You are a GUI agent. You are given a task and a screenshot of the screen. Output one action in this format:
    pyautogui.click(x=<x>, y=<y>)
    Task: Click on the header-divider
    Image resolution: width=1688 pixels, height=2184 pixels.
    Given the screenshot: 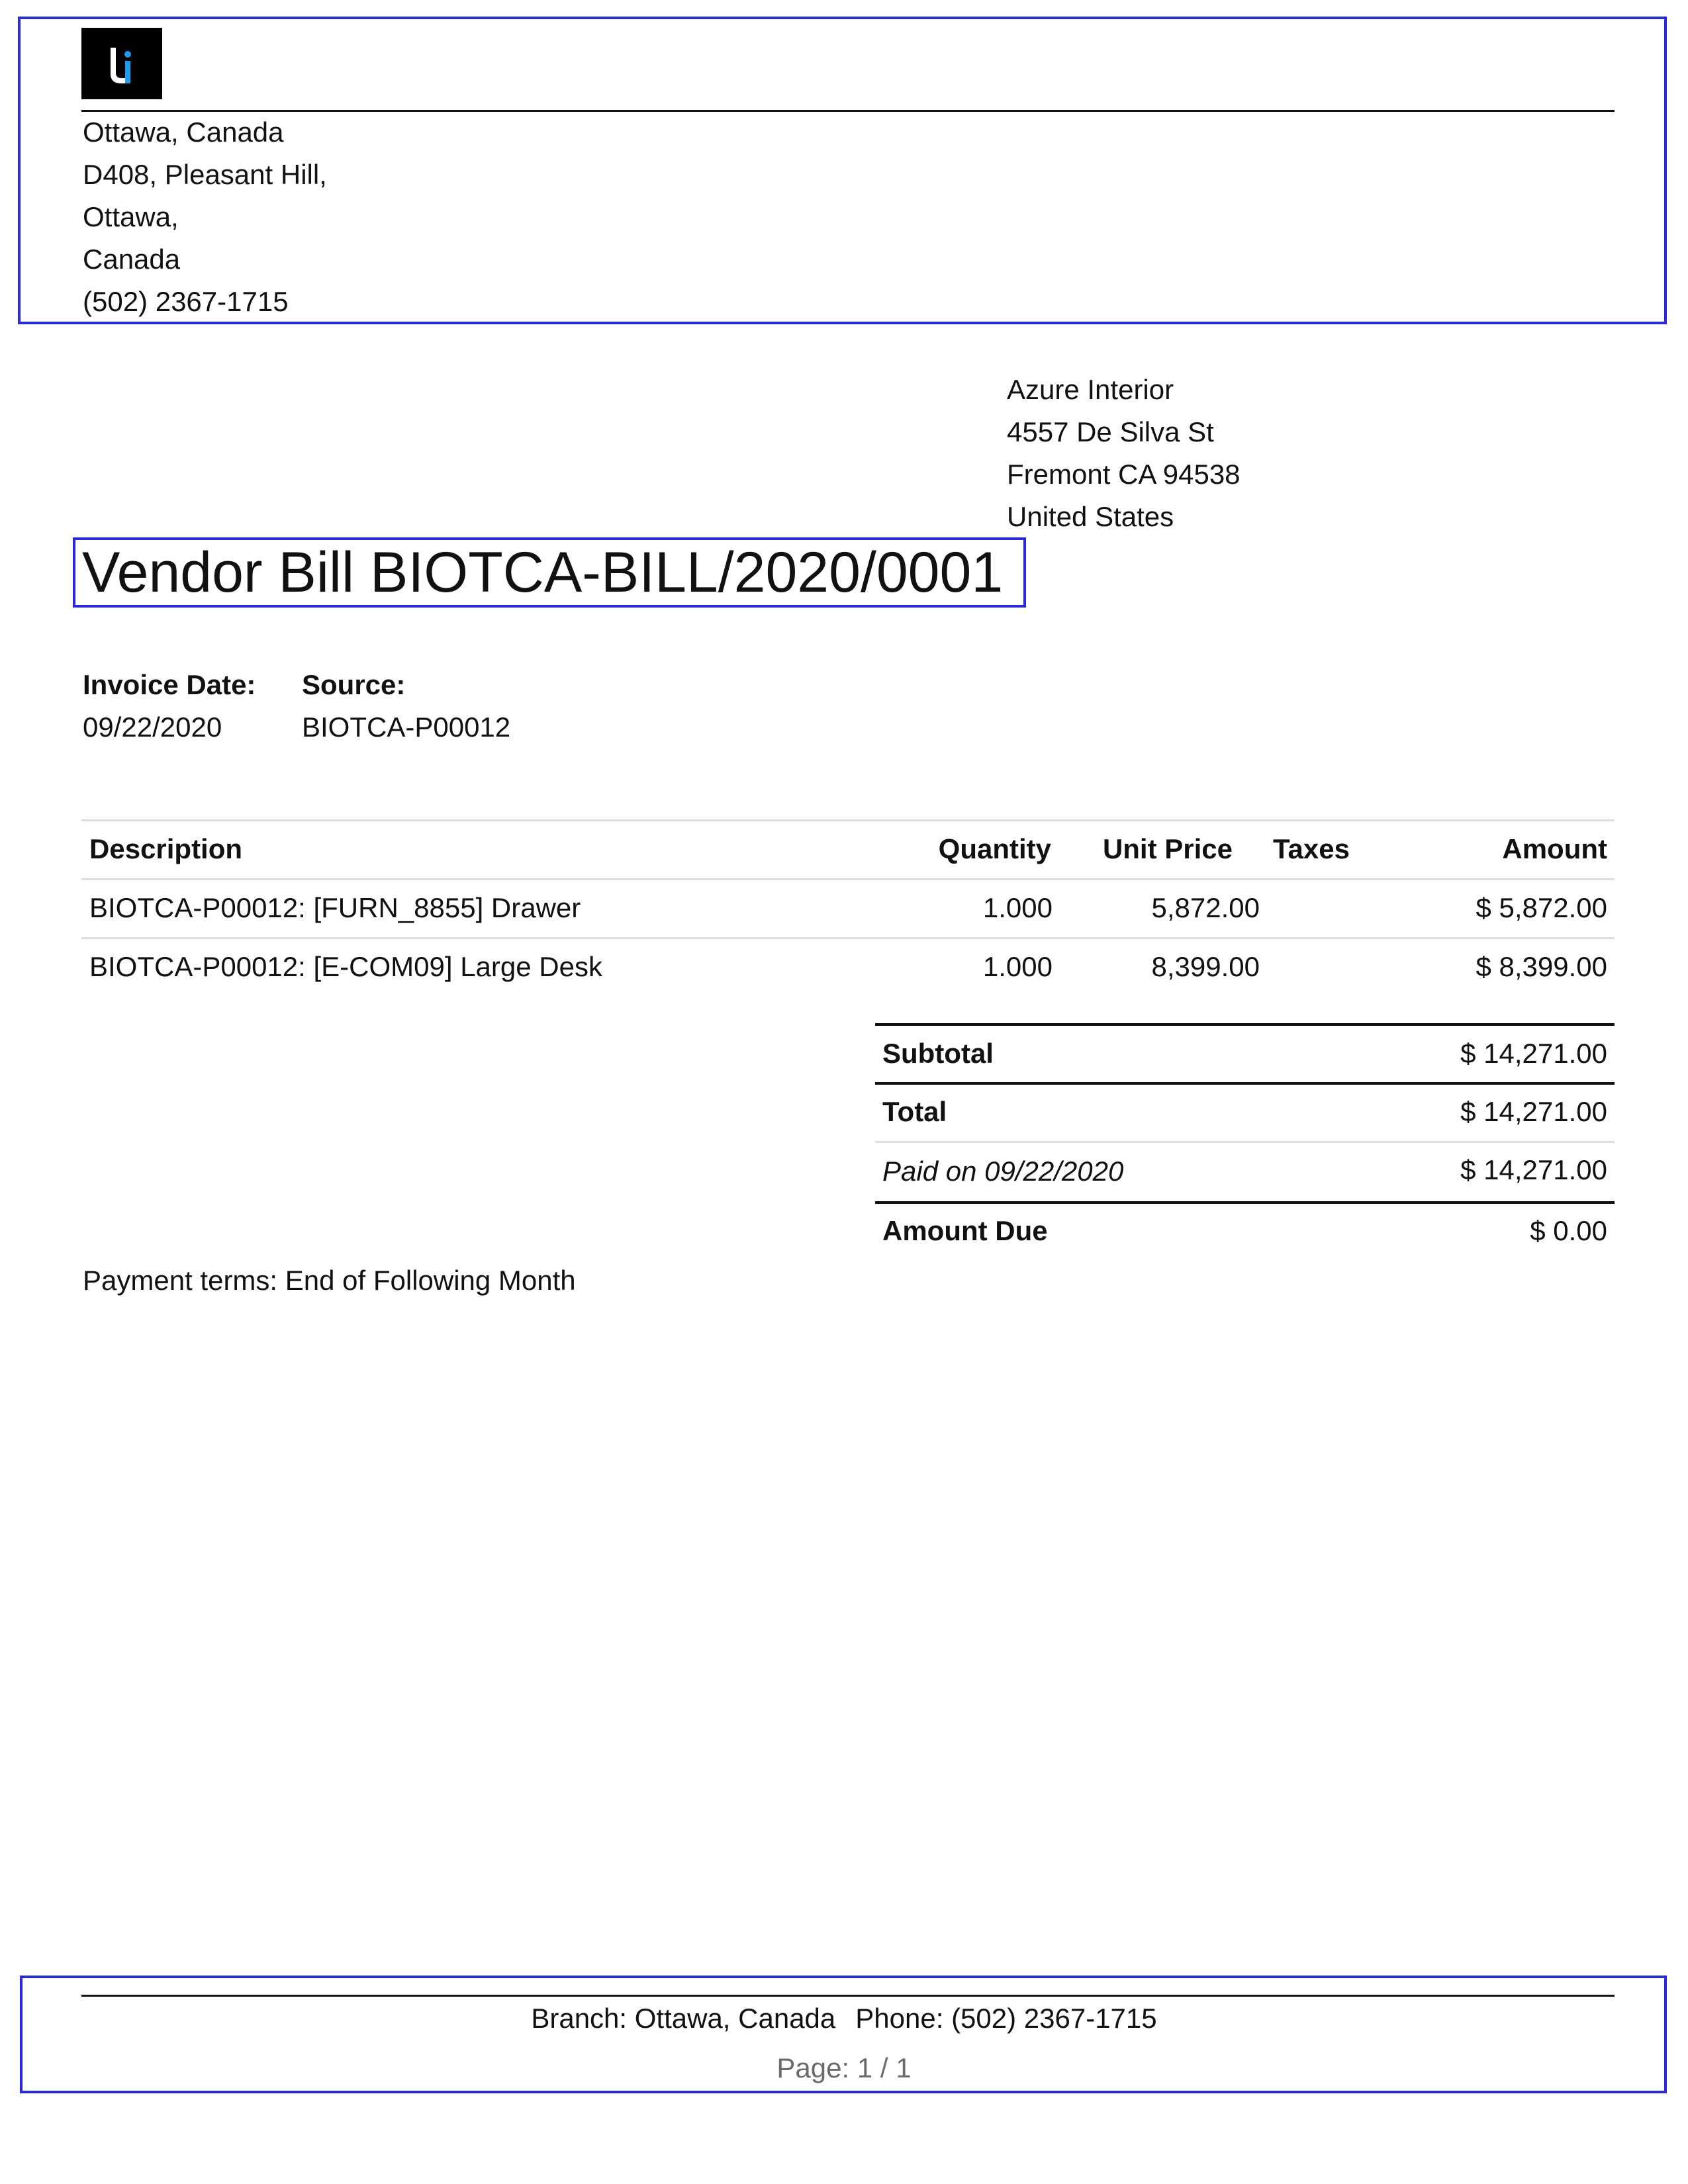 What is the action you would take?
    pyautogui.click(x=848, y=111)
    